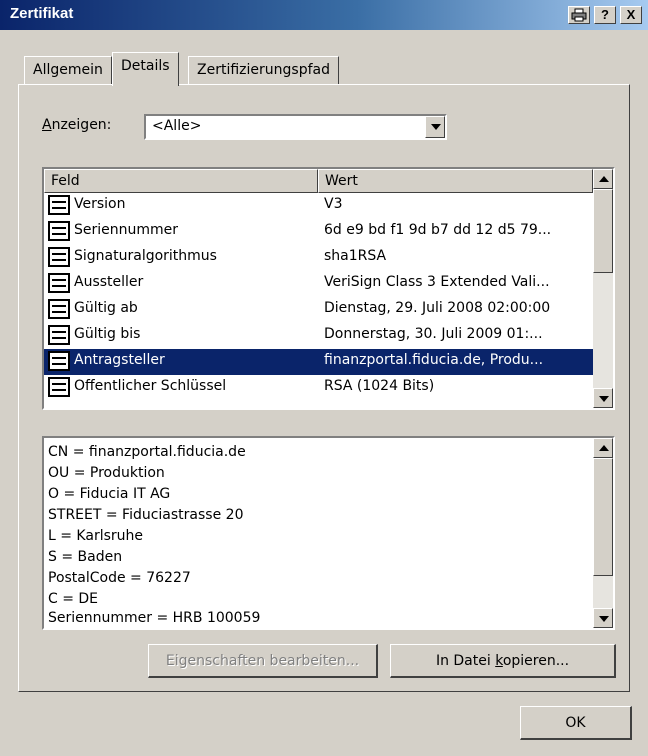 The height and width of the screenshot is (756, 648). I want to click on detail-scrollbar, so click(603, 533).